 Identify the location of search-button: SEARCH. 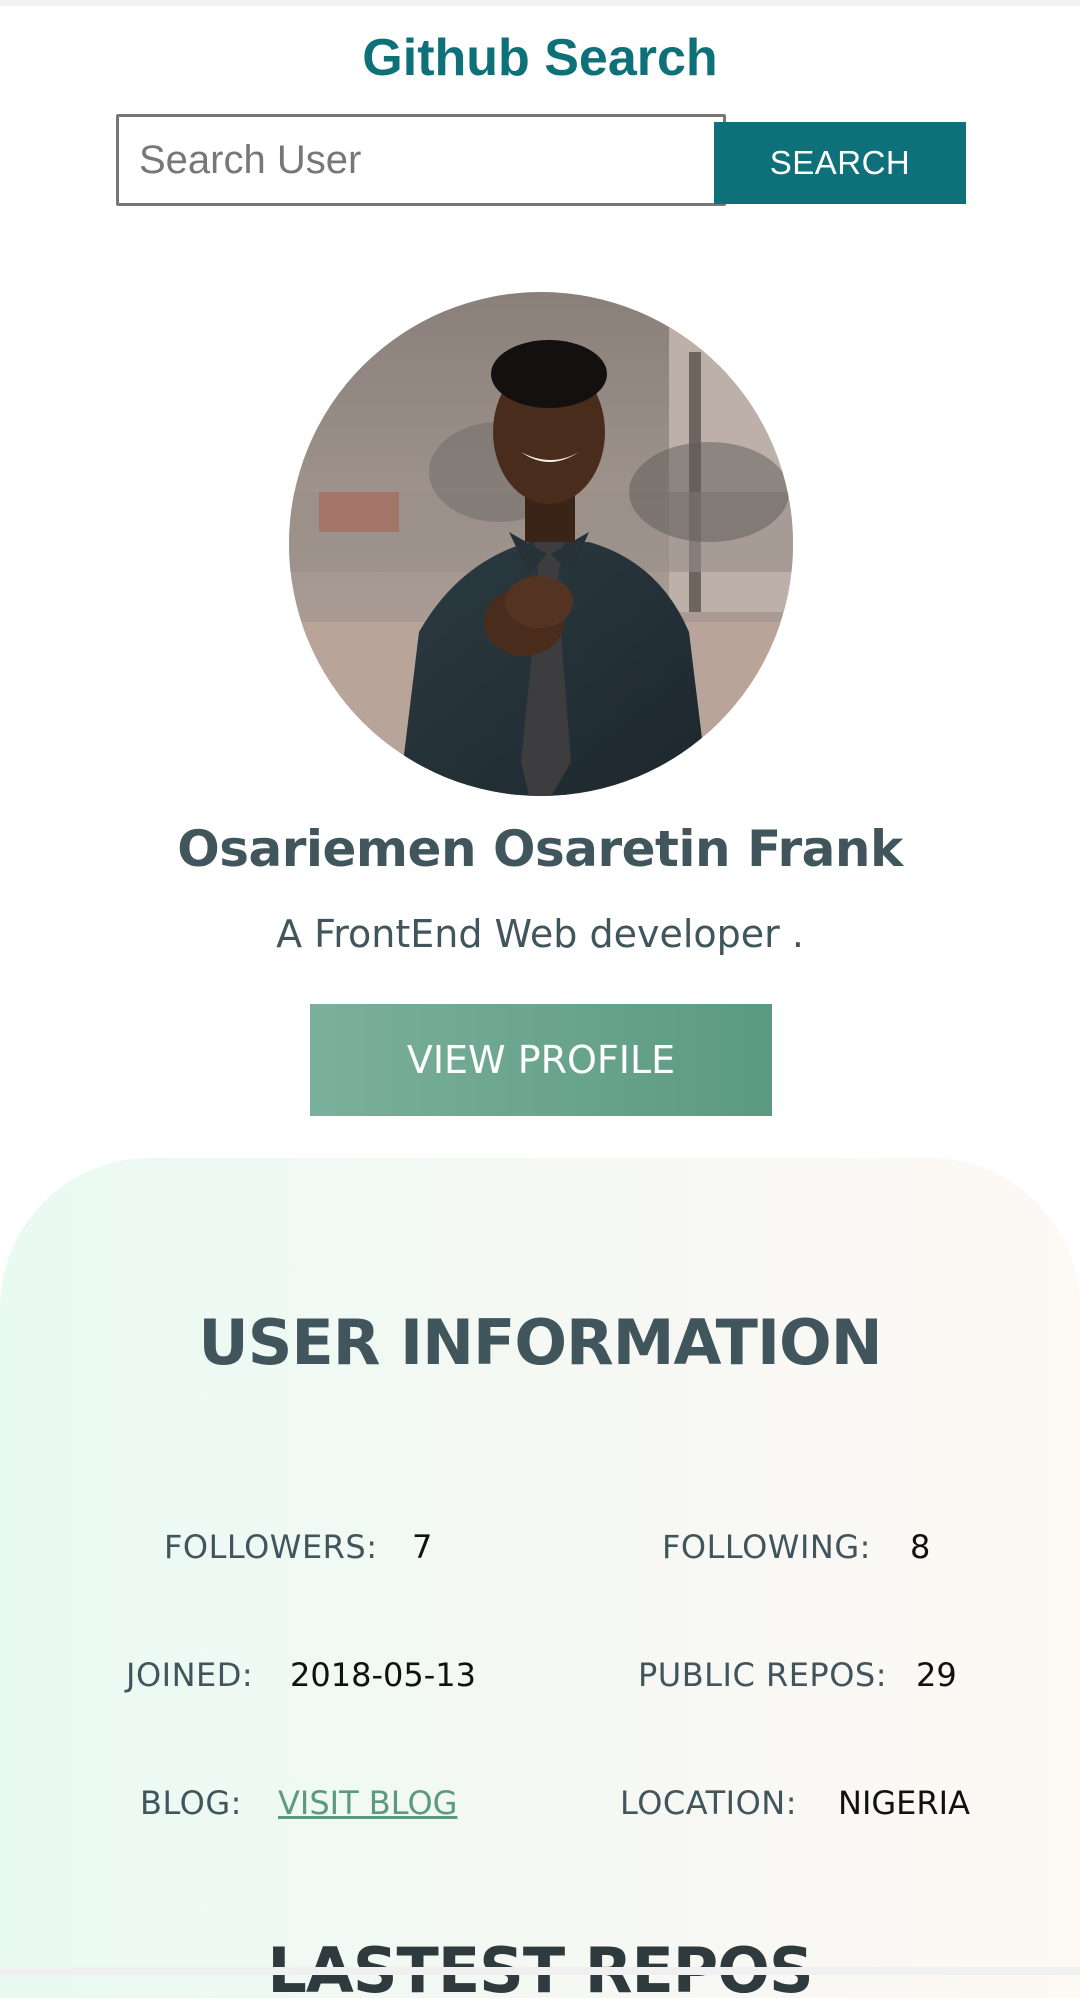
(840, 163).